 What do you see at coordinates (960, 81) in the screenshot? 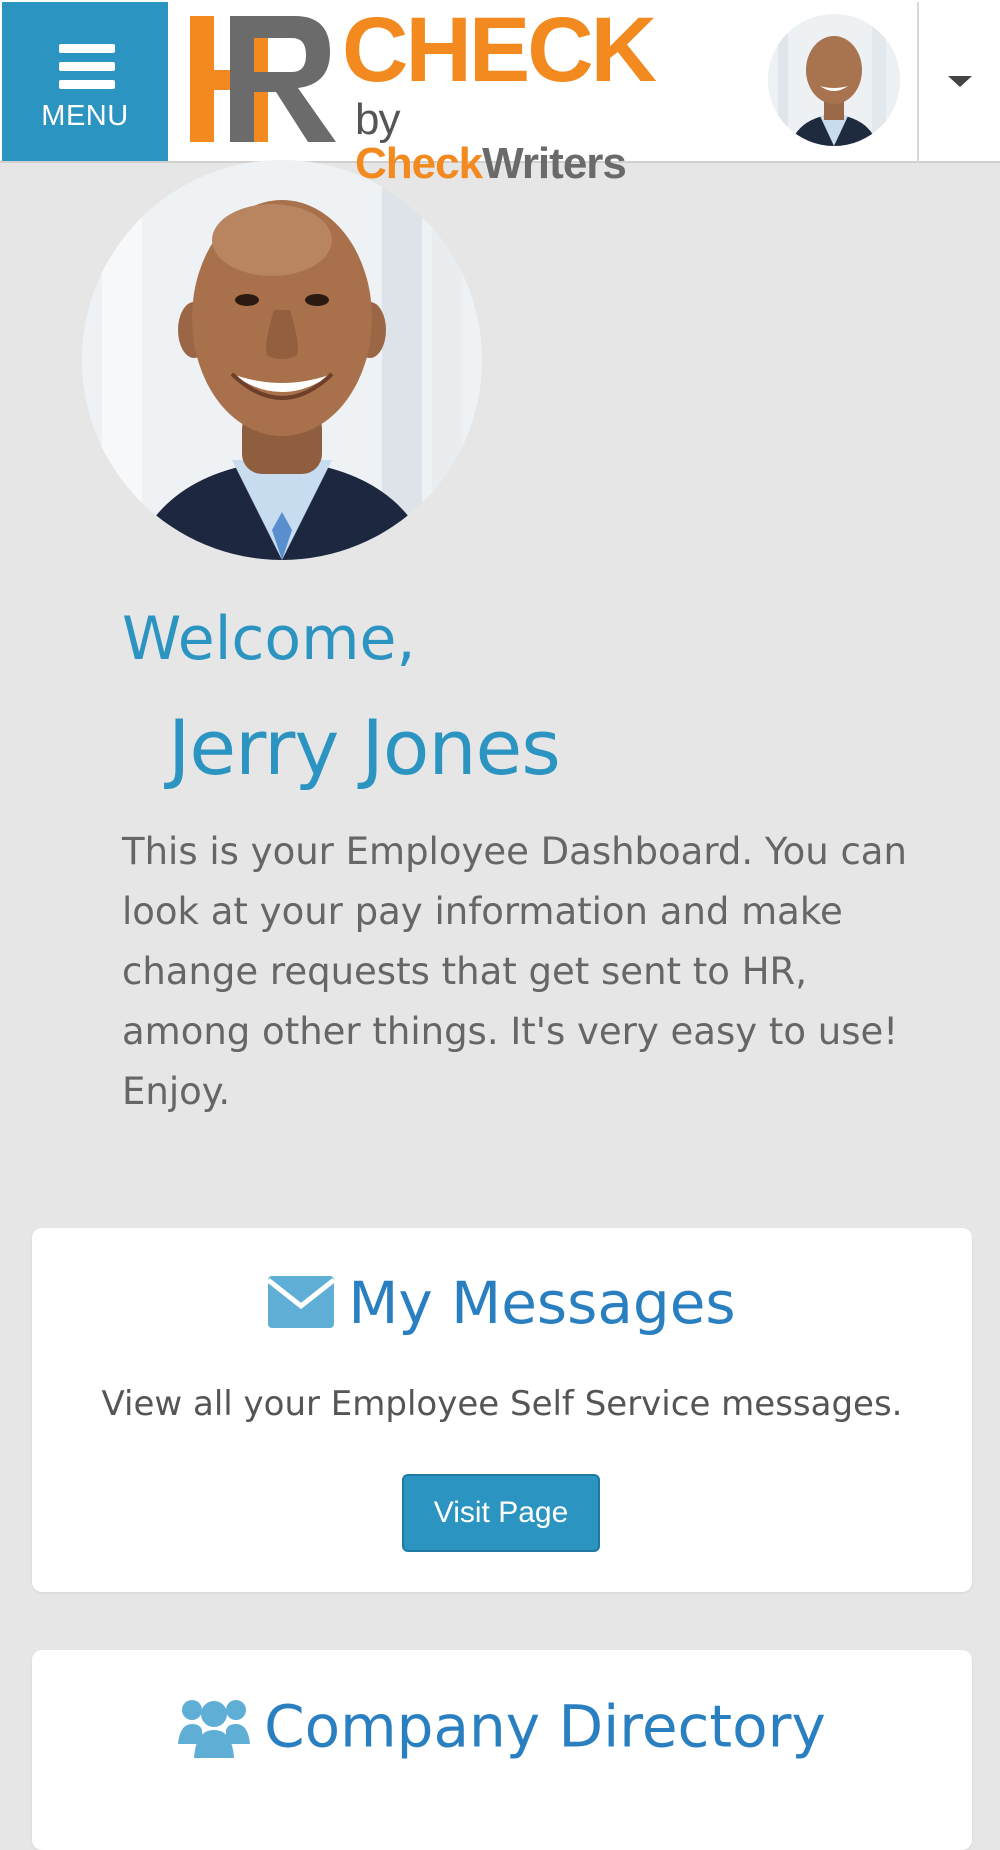
I see `account-dropdown-caret-icon` at bounding box center [960, 81].